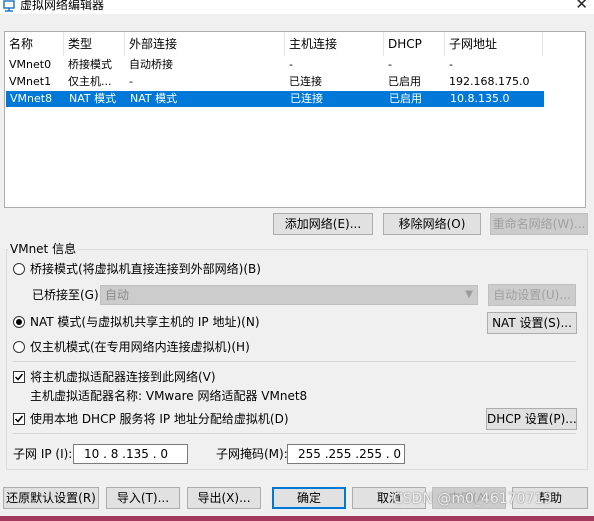 Image resolution: width=594 pixels, height=521 pixels. I want to click on column-header-subnet: 子网地址, so click(494, 44).